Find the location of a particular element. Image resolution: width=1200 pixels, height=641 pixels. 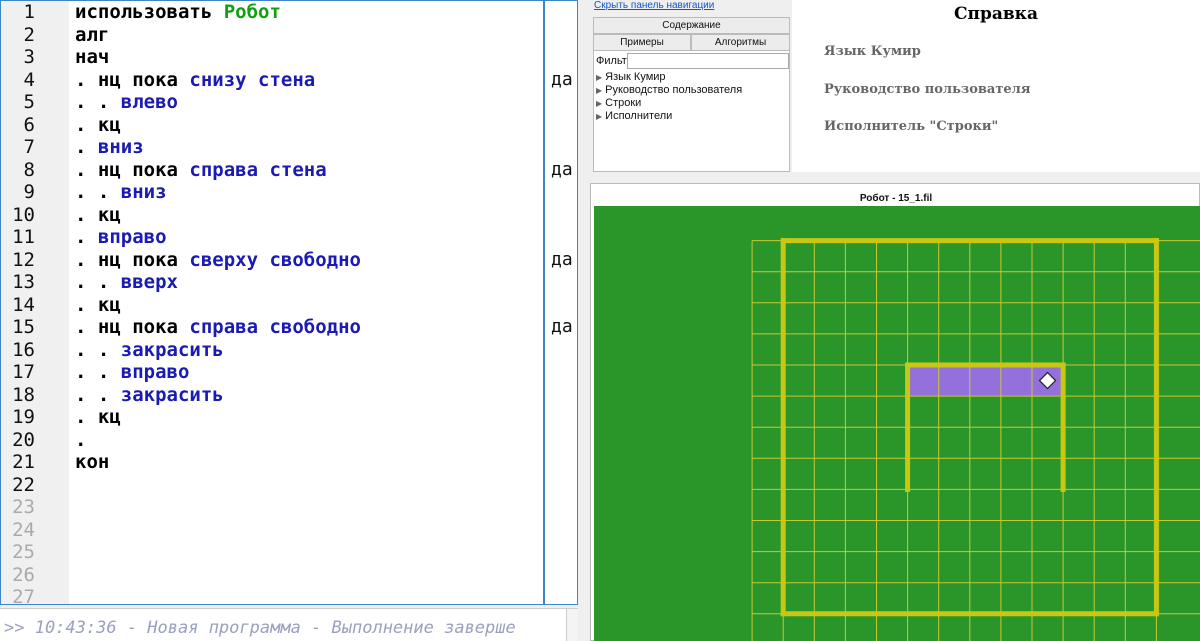

code-line: 13 . . вверх is located at coordinates (289, 282).